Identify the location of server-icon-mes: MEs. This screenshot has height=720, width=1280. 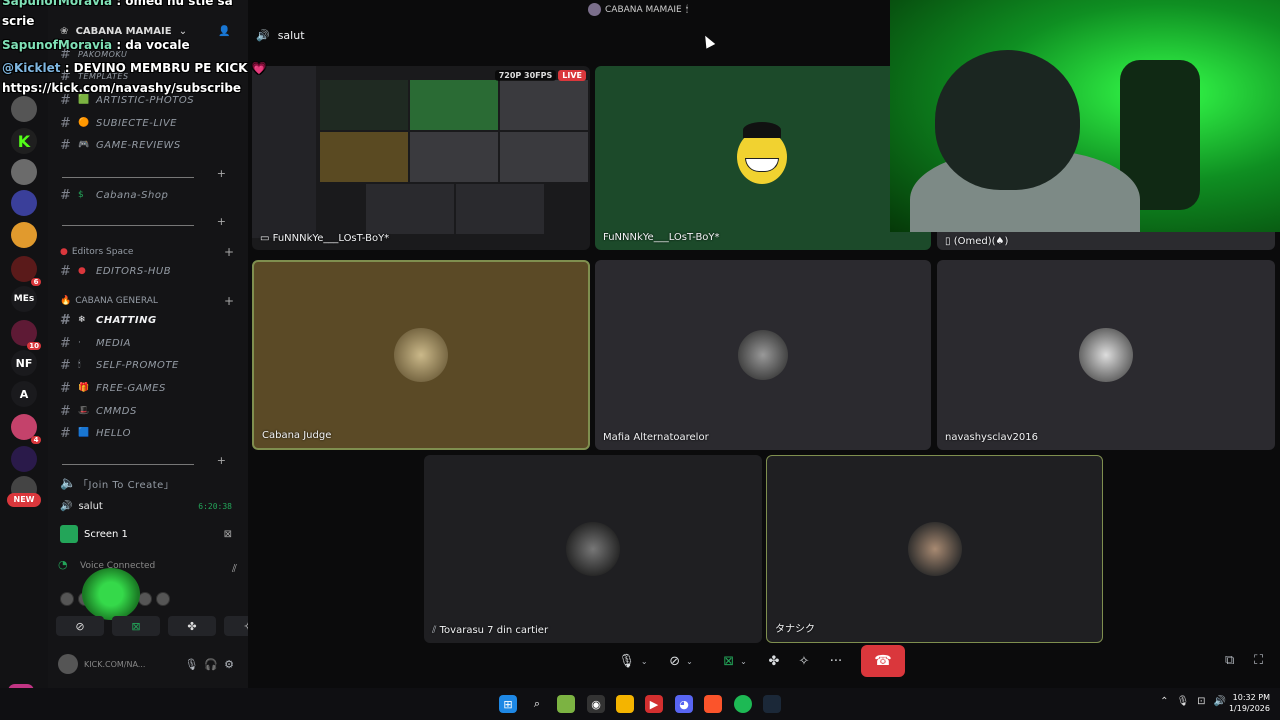
(24, 299).